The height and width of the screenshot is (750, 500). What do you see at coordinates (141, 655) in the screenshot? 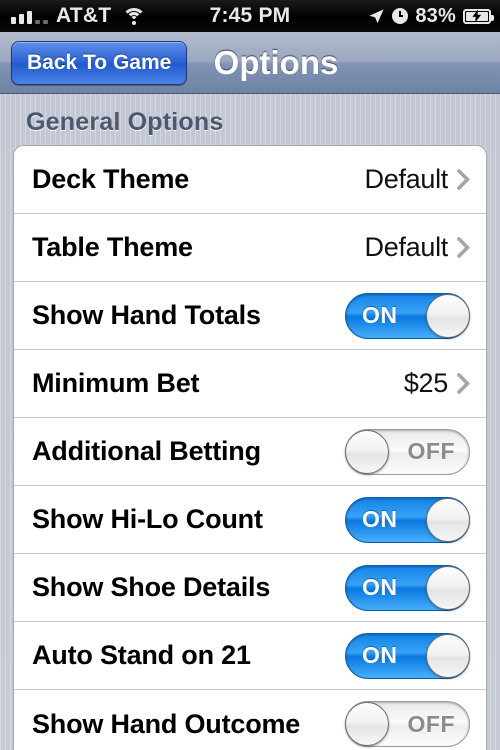
I see `settings-row-label: Auto Stand on 21` at bounding box center [141, 655].